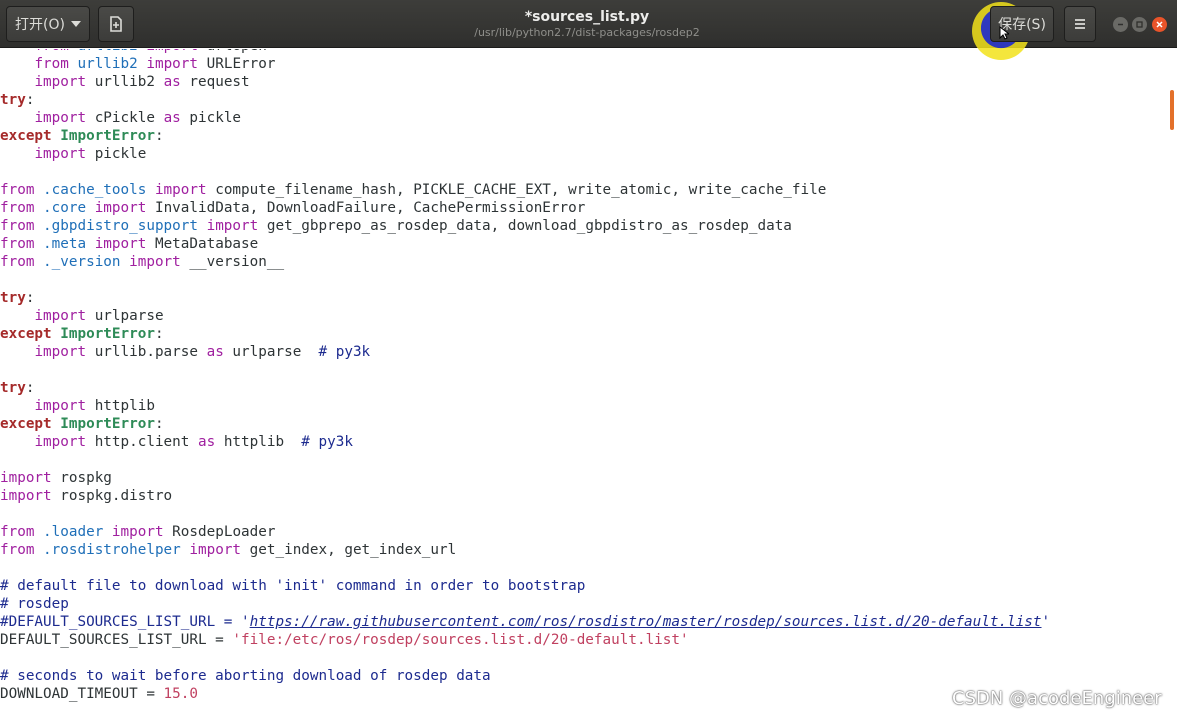  Describe the element at coordinates (125, 118) in the screenshot. I see `code-token: cPickle` at that location.